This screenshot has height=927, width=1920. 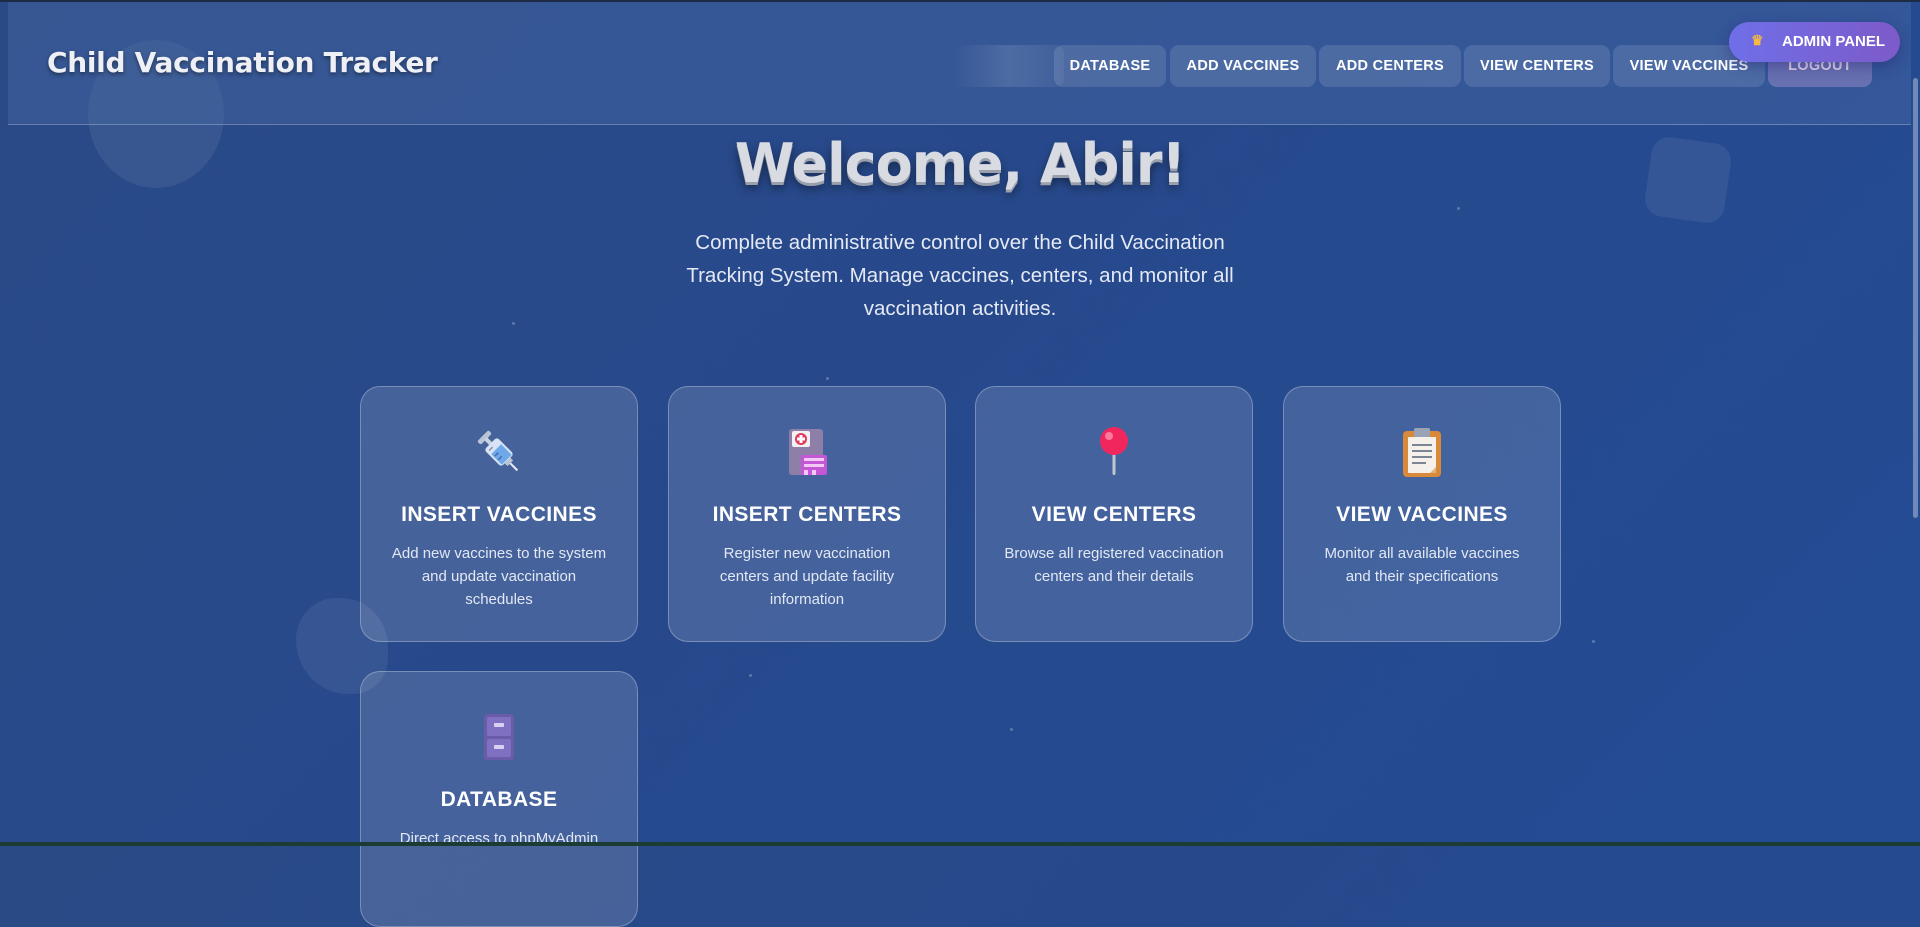 I want to click on card-title: INSERT VACCINES, so click(x=499, y=514).